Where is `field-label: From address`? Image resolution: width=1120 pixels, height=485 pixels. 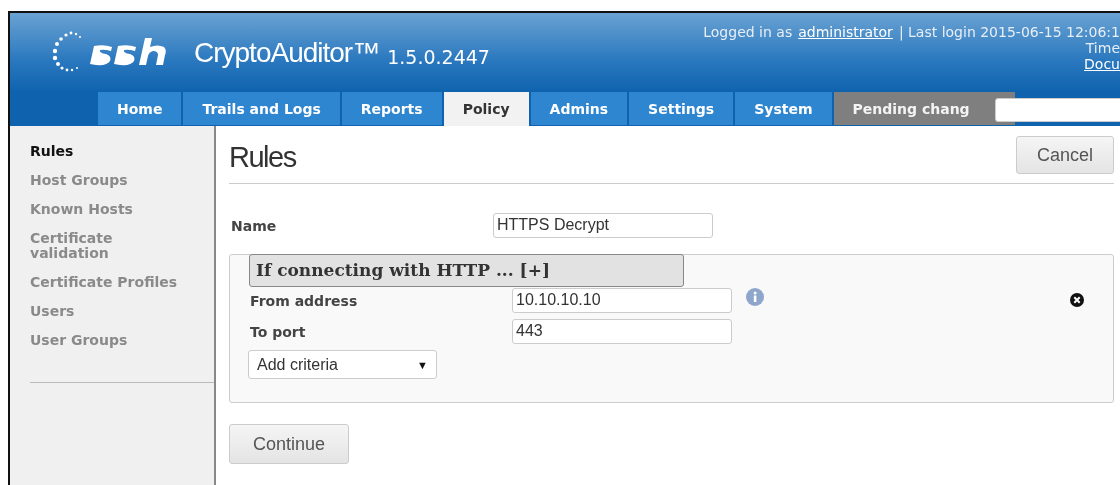
field-label: From address is located at coordinates (304, 300).